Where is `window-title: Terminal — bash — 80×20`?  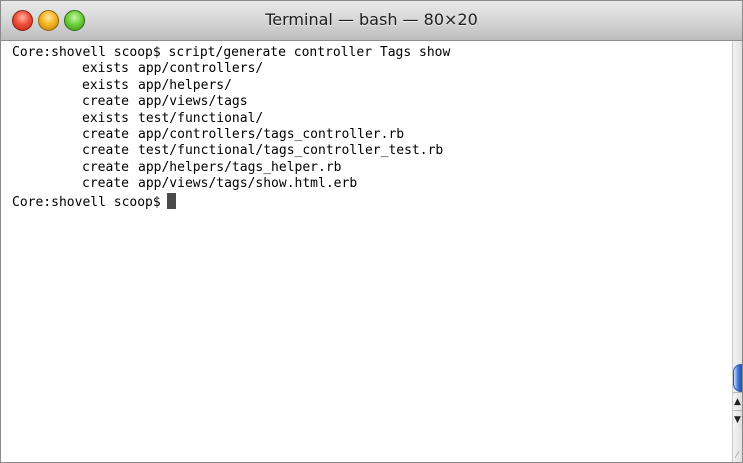 window-title: Terminal — bash — 80×20 is located at coordinates (371, 19).